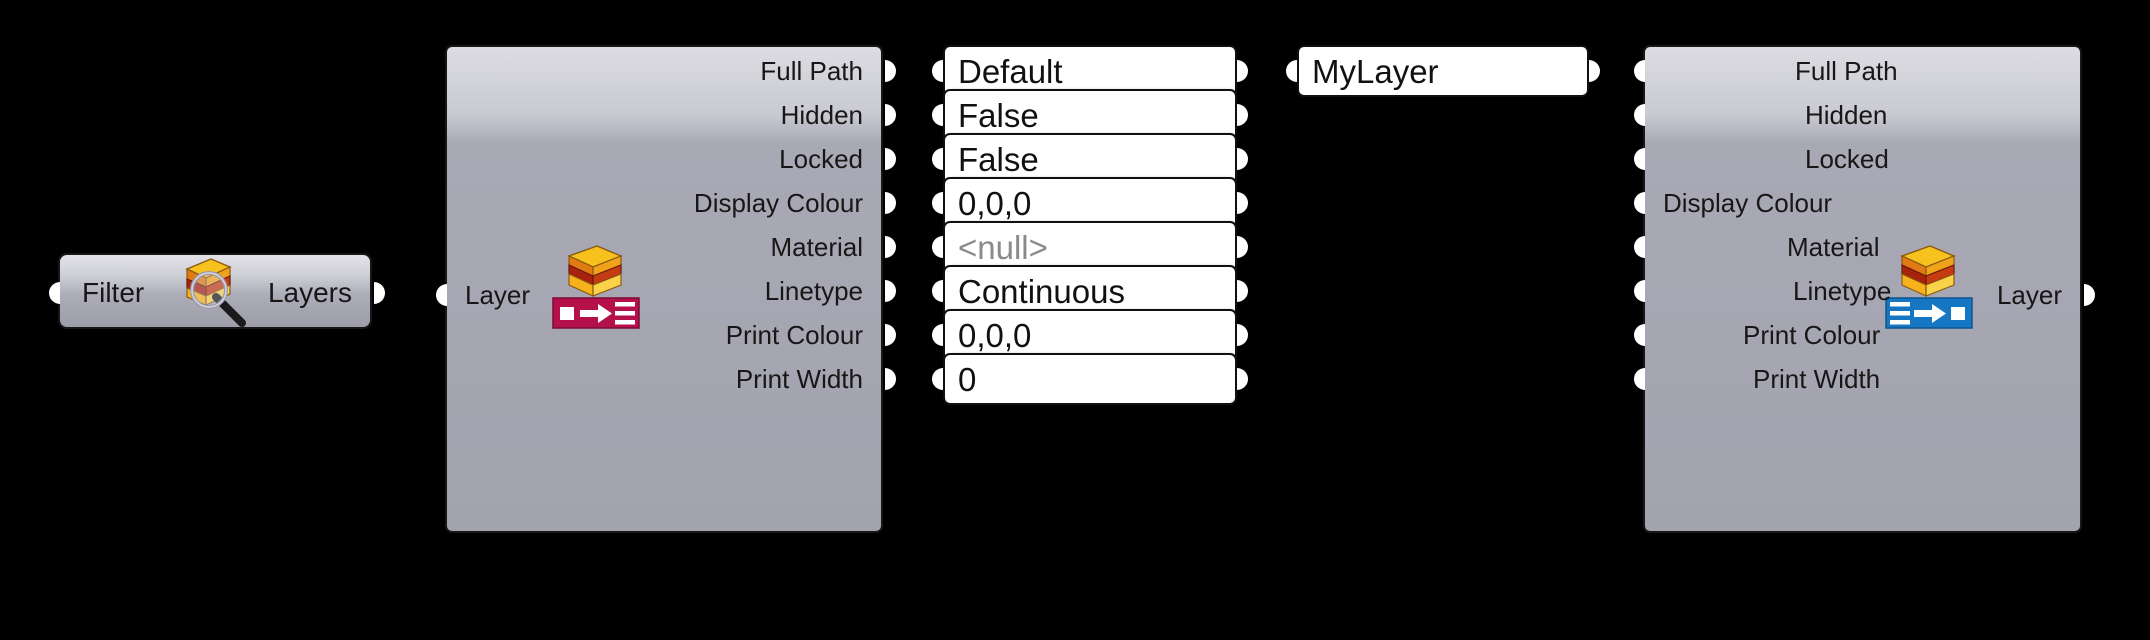 This screenshot has width=2150, height=640. Describe the element at coordinates (54, 293) in the screenshot. I see `grip-in-filter` at that location.